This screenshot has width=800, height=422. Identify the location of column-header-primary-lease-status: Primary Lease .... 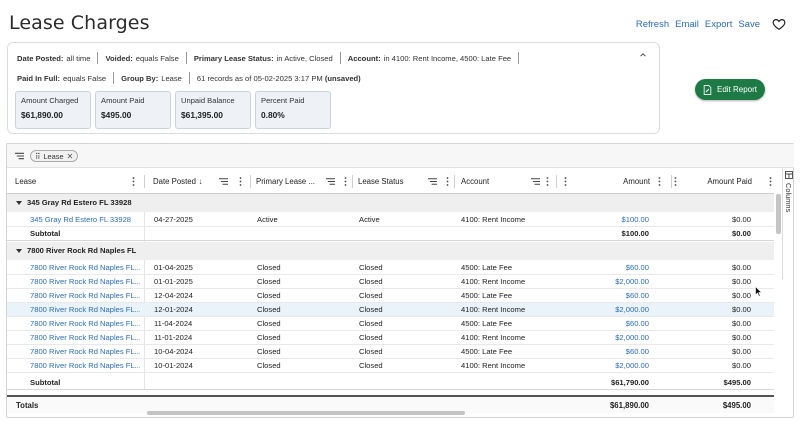
(303, 181).